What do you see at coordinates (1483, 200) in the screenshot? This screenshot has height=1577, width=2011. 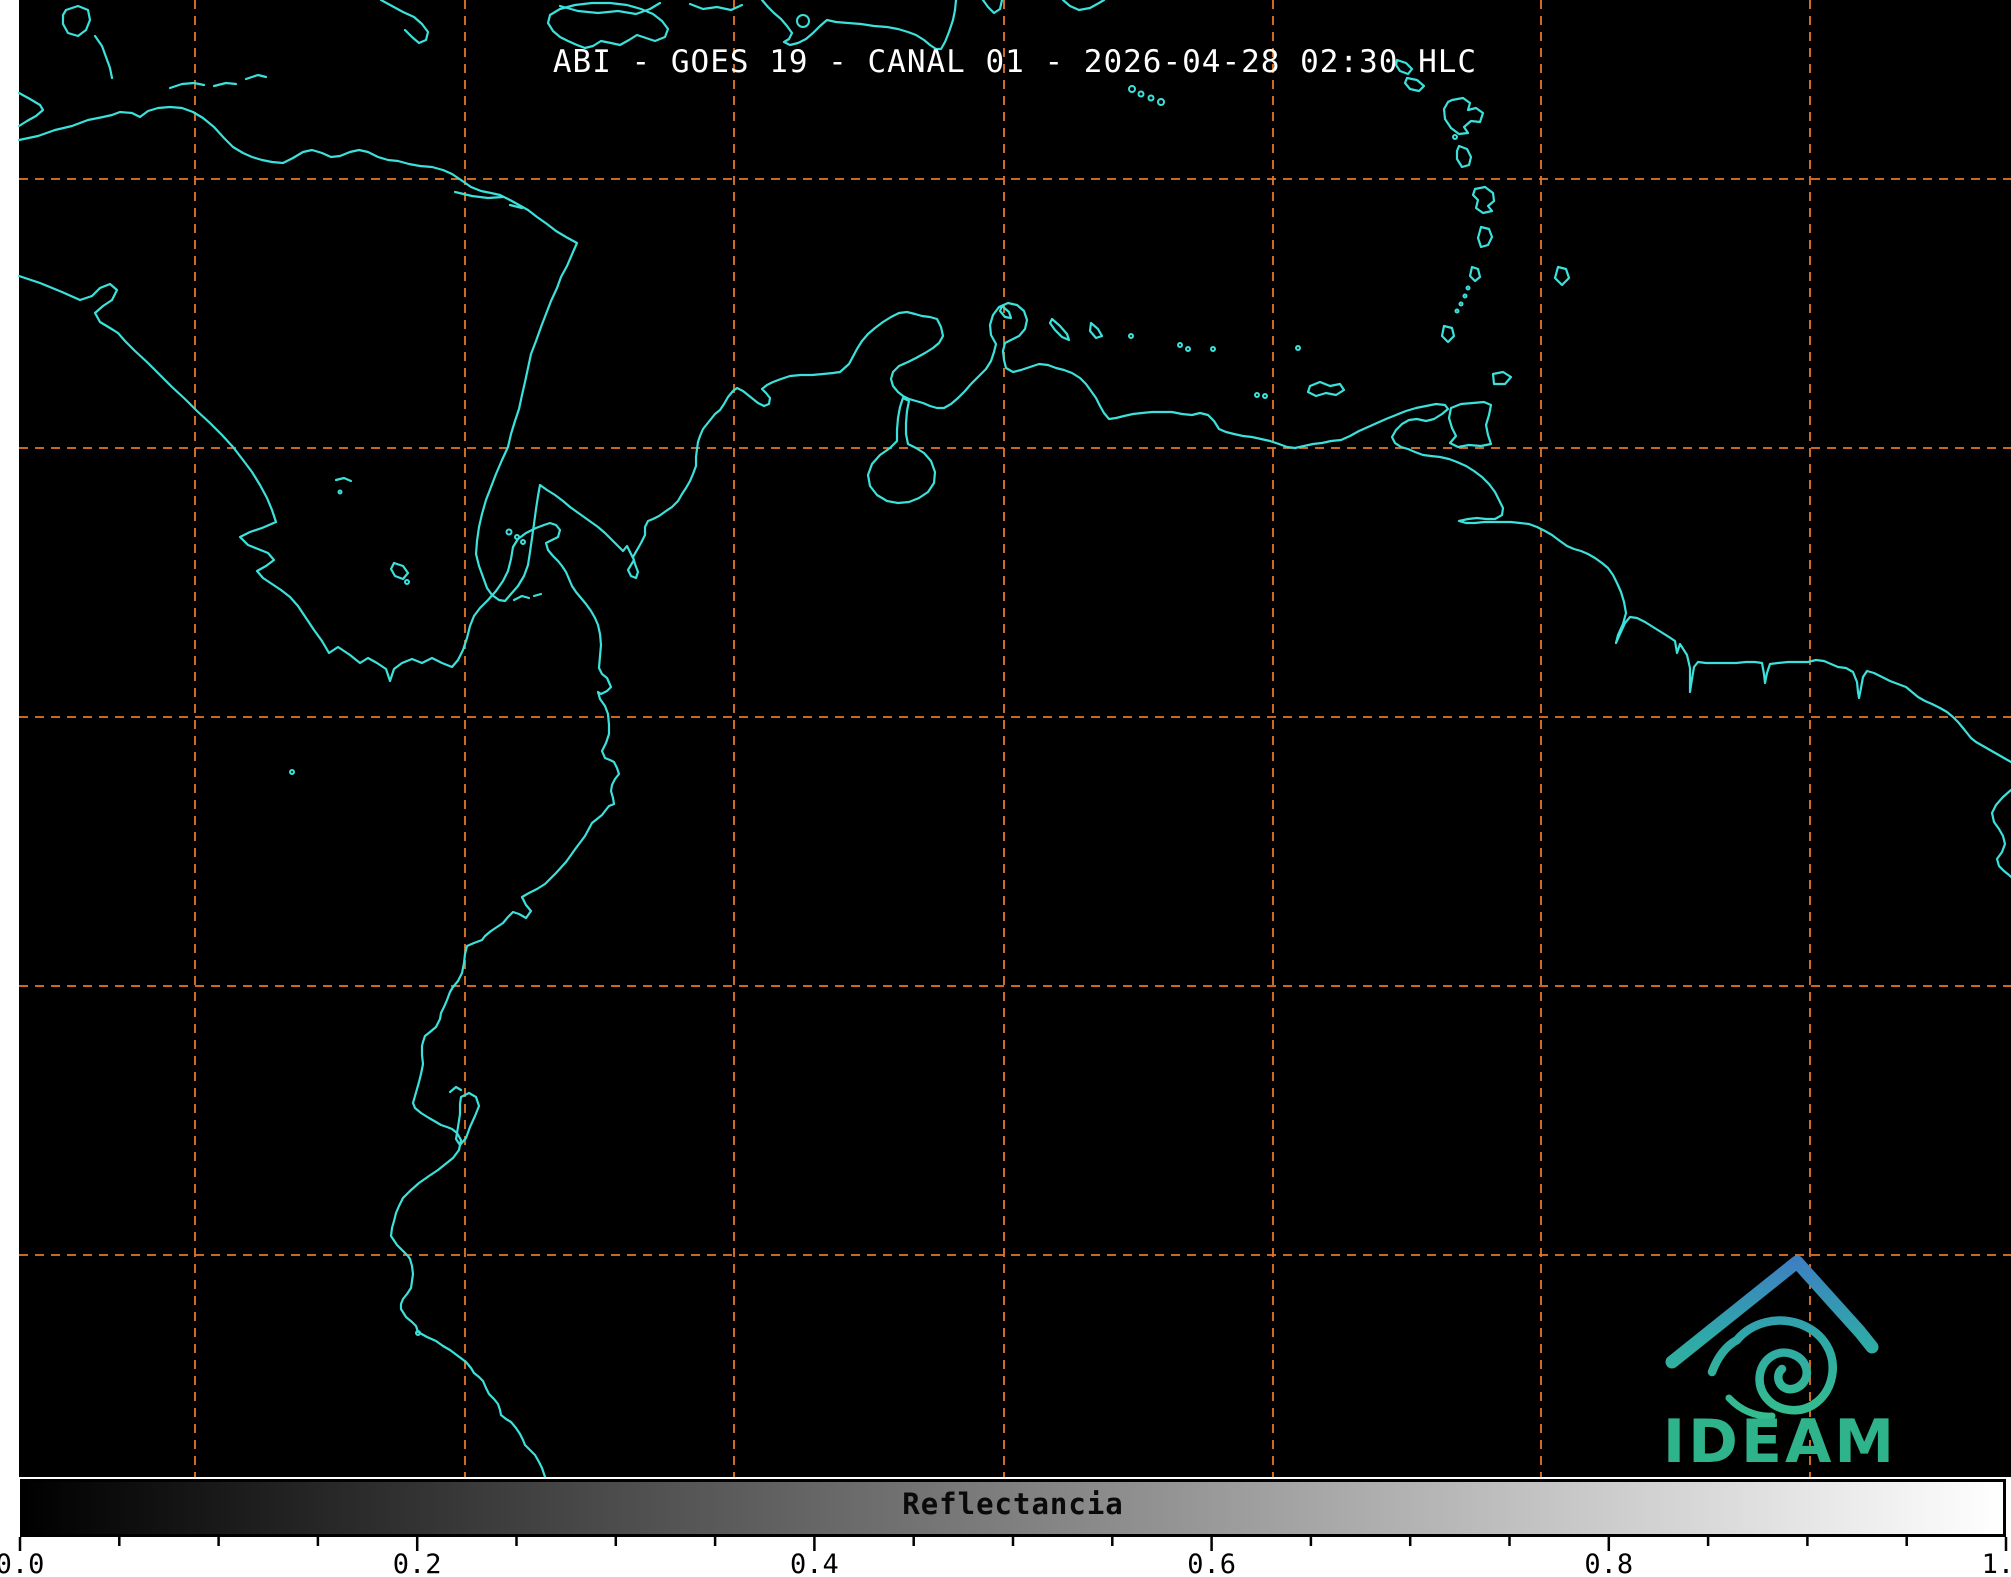 I see `coastline-martinique` at bounding box center [1483, 200].